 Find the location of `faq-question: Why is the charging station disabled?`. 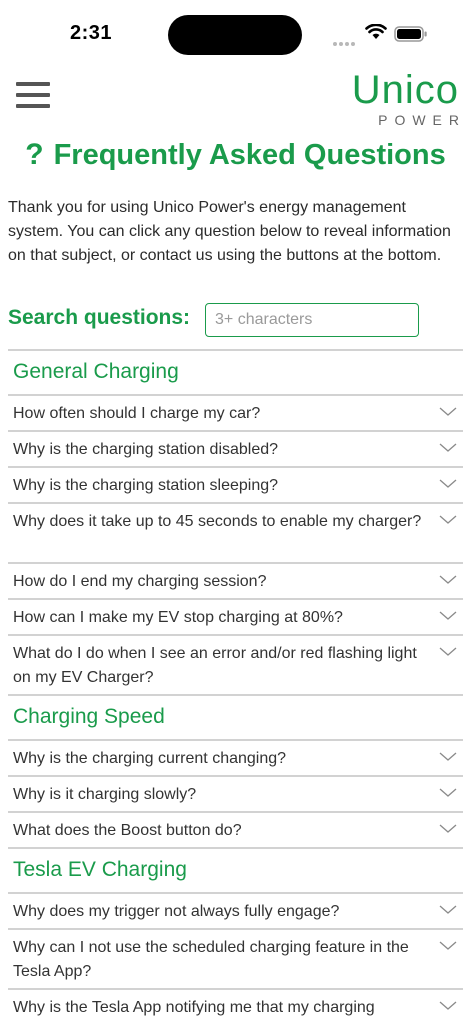

faq-question: Why is the charging station disabled? is located at coordinates (235, 448).